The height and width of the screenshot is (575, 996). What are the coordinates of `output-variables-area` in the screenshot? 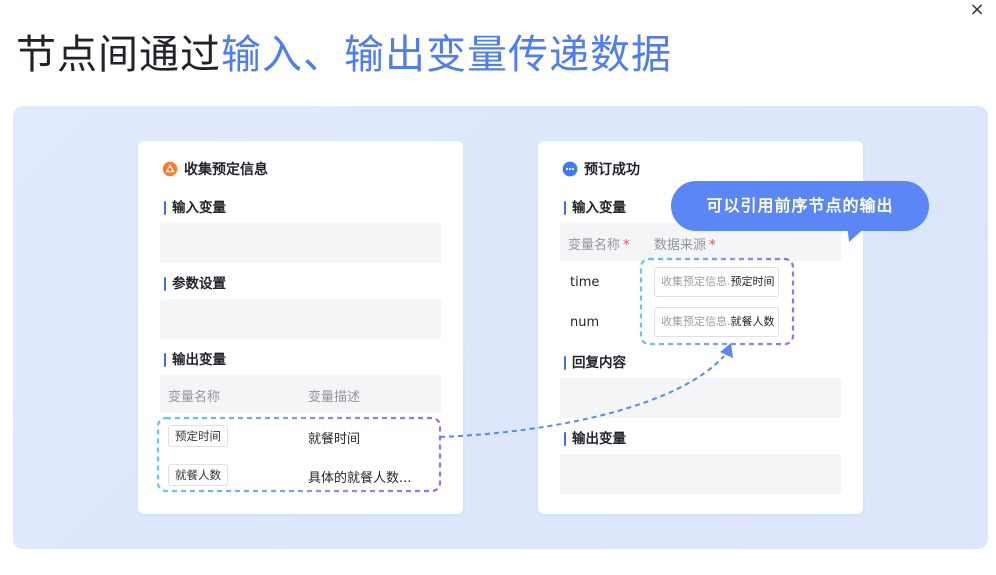 It's located at (700, 474).